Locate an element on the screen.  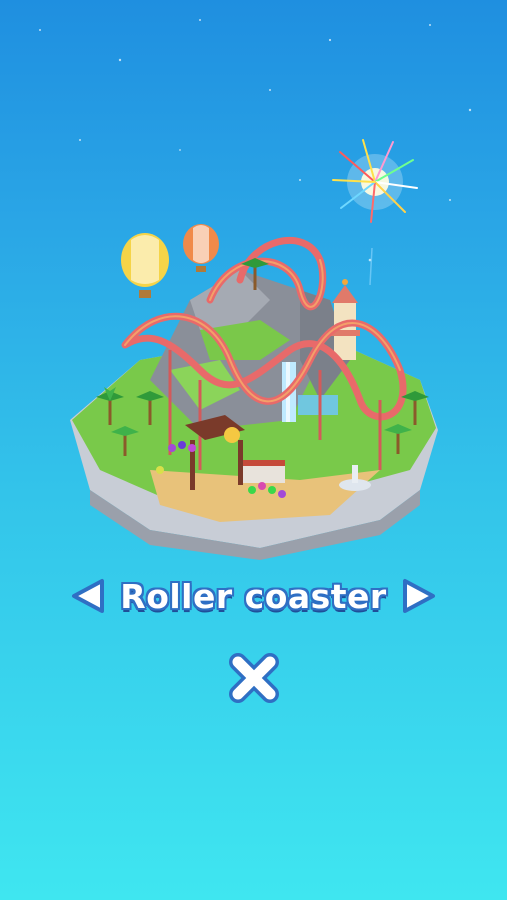
chevron-left-icon is located at coordinates (88, 596).